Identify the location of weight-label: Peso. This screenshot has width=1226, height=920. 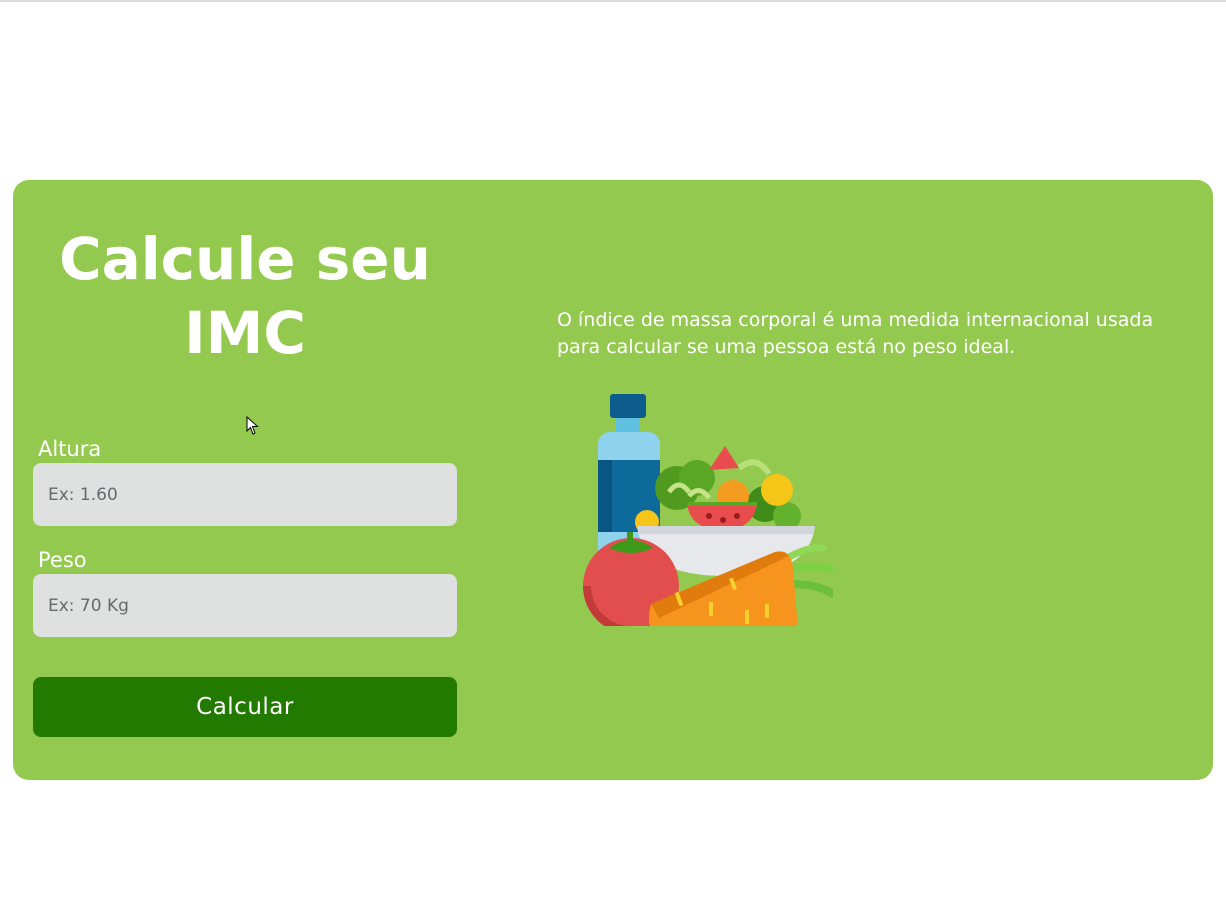
(62, 560).